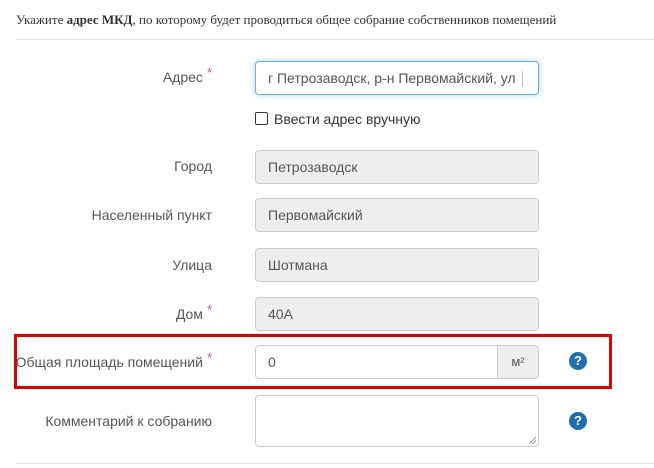 This screenshot has height=468, width=654. What do you see at coordinates (522, 79) in the screenshot?
I see `text-caret` at bounding box center [522, 79].